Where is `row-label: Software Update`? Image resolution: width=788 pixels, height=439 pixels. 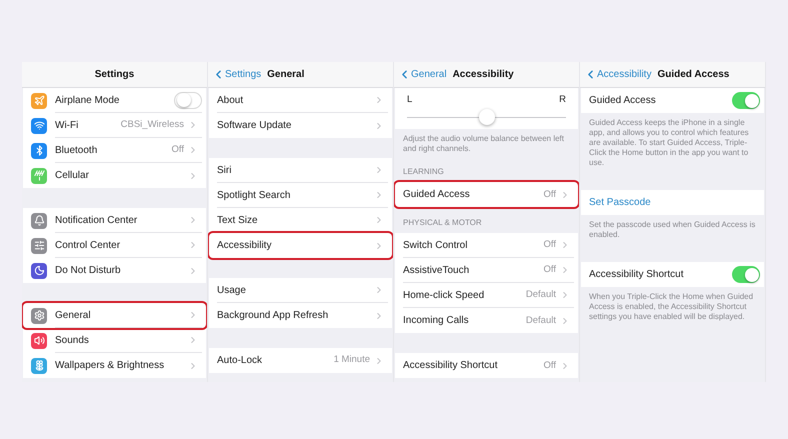 row-label: Software Update is located at coordinates (254, 126).